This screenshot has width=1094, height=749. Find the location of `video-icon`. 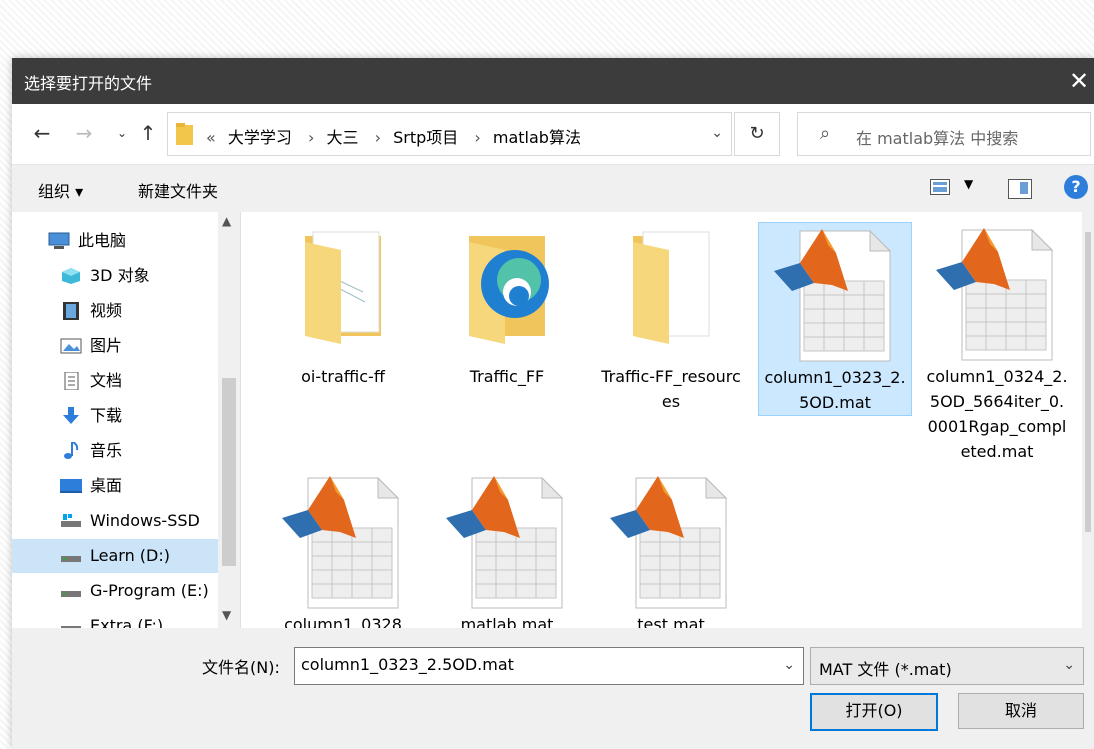

video-icon is located at coordinates (71, 311).